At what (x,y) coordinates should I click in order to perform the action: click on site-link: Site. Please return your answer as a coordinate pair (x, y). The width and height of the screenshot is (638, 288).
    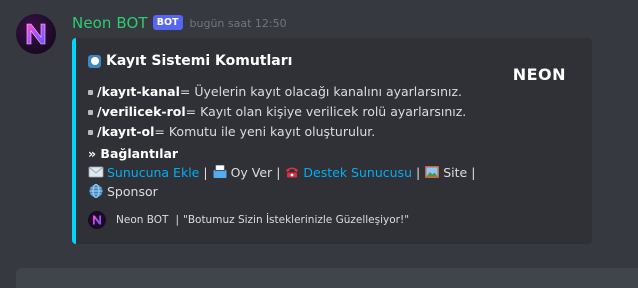
    Looking at the image, I should click on (455, 172).